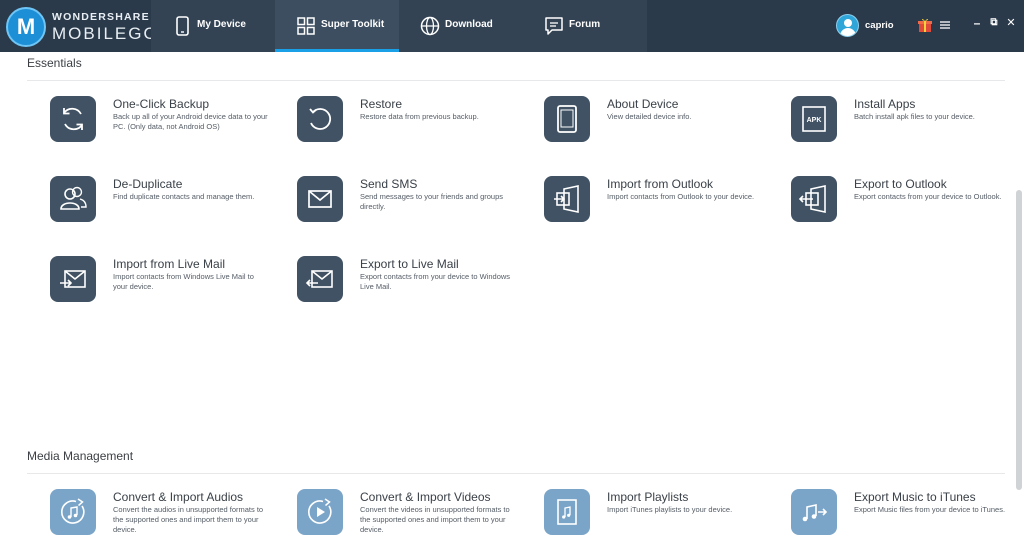 Image resolution: width=1024 pixels, height=551 pixels. Describe the element at coordinates (389, 184) in the screenshot. I see `tool-title: Send SMS` at that location.